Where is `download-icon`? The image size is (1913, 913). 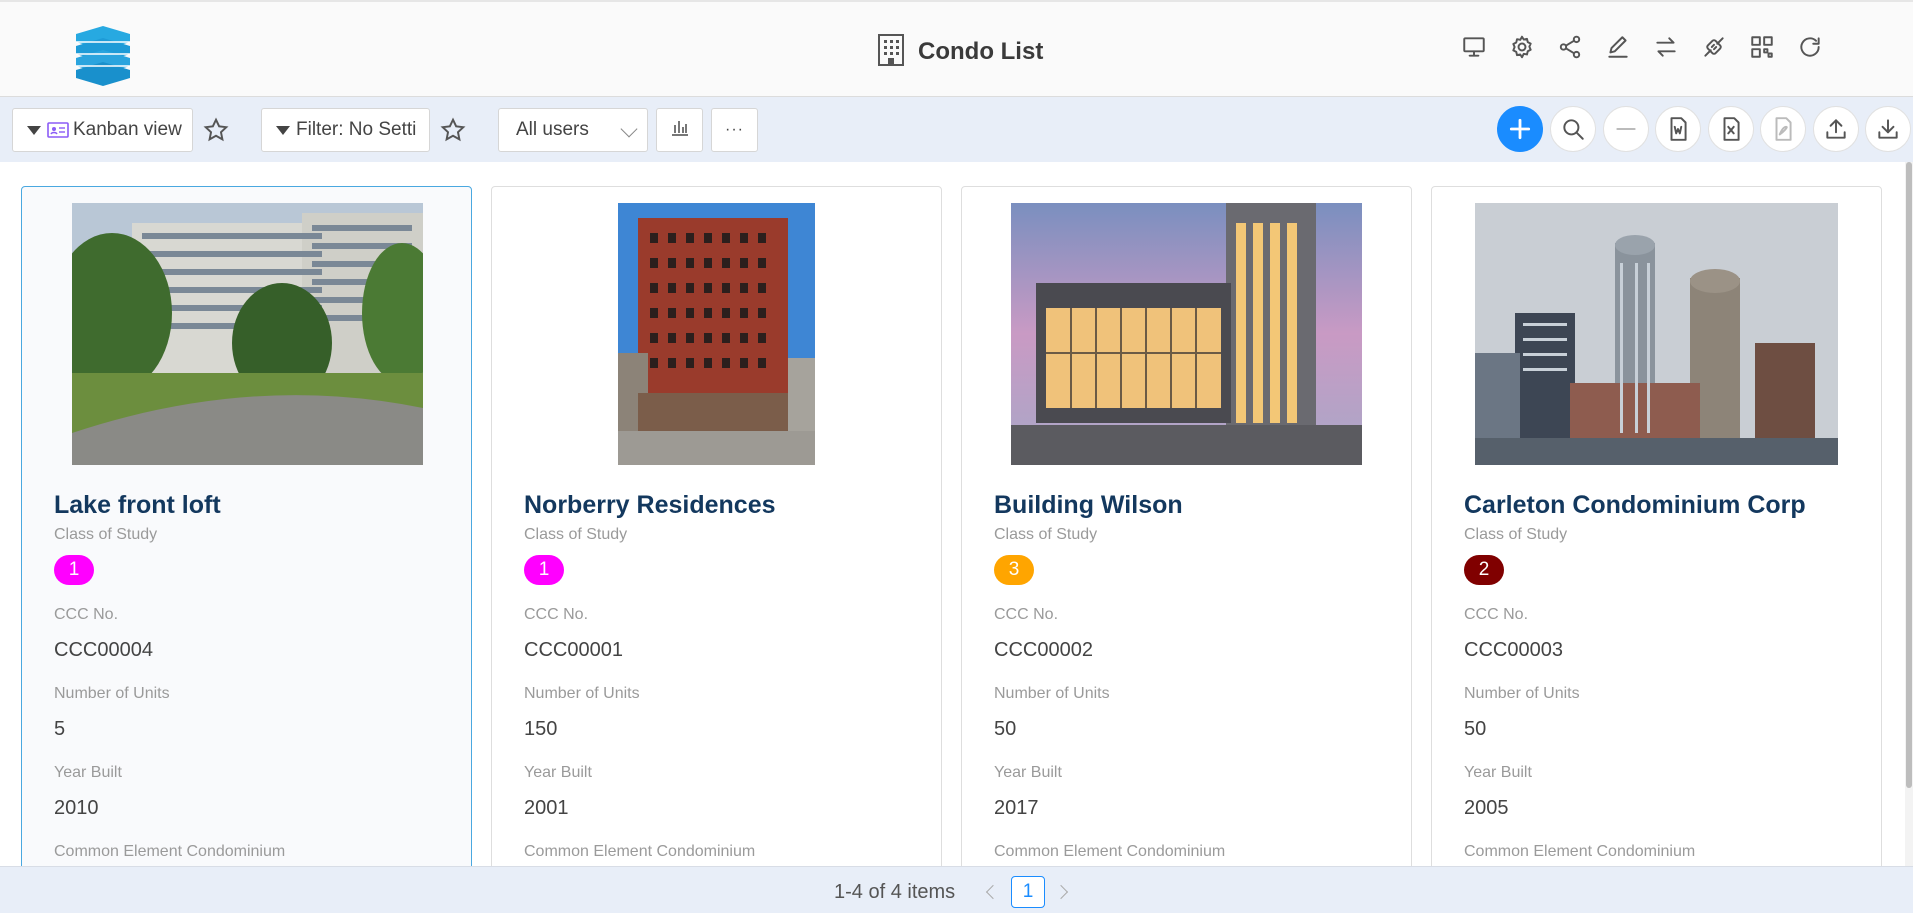
download-icon is located at coordinates (1888, 129).